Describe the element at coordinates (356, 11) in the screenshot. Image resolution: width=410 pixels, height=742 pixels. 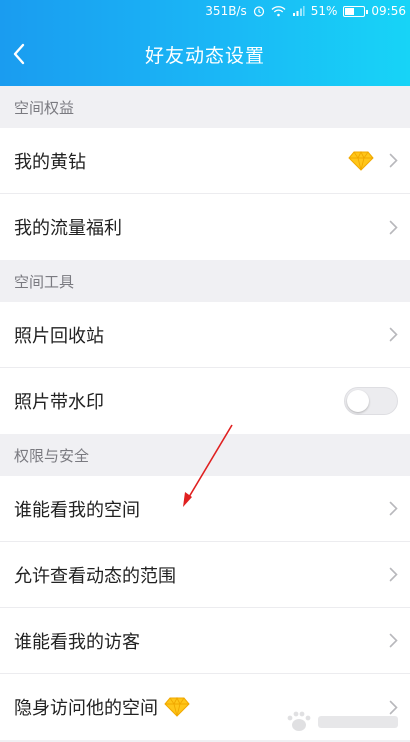
I see `battery-icon` at that location.